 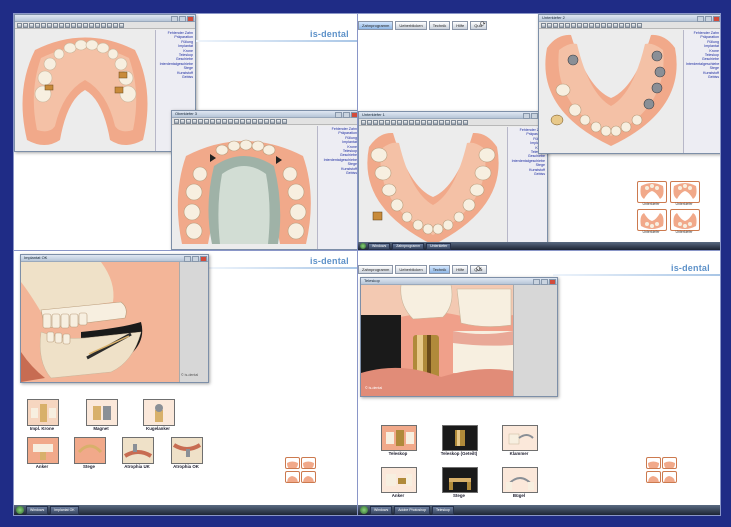 I want to click on taskbar-item: Zahnprogramm, so click(x=408, y=246).